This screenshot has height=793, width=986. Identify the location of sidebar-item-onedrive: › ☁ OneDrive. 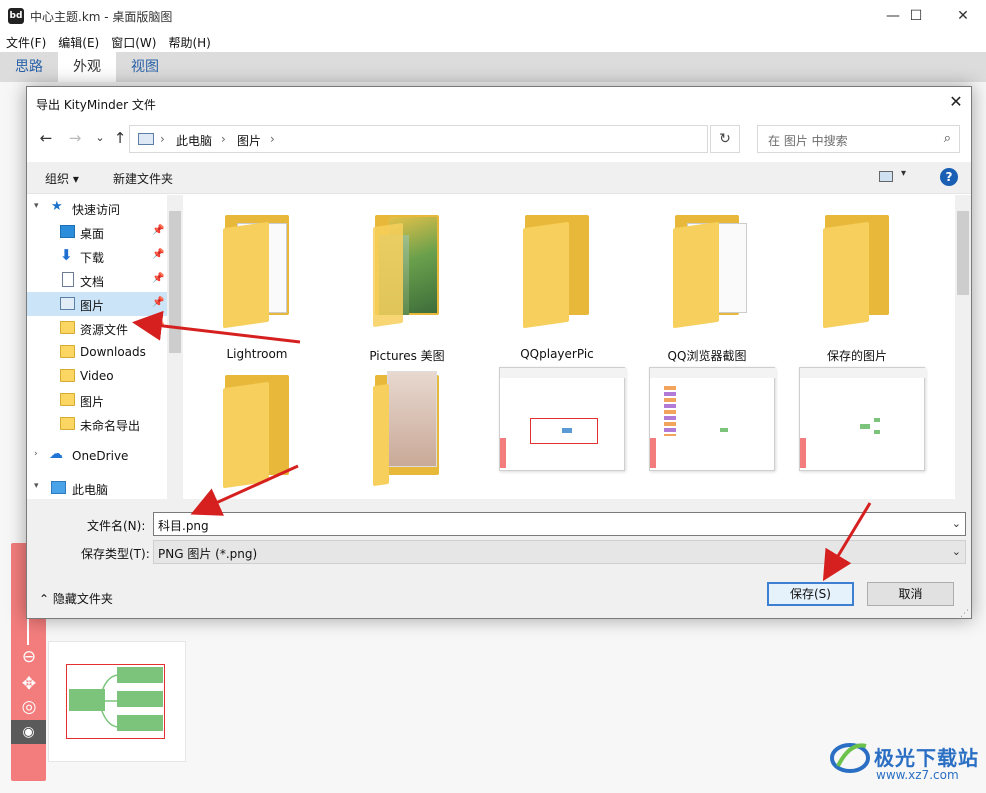
(105, 456).